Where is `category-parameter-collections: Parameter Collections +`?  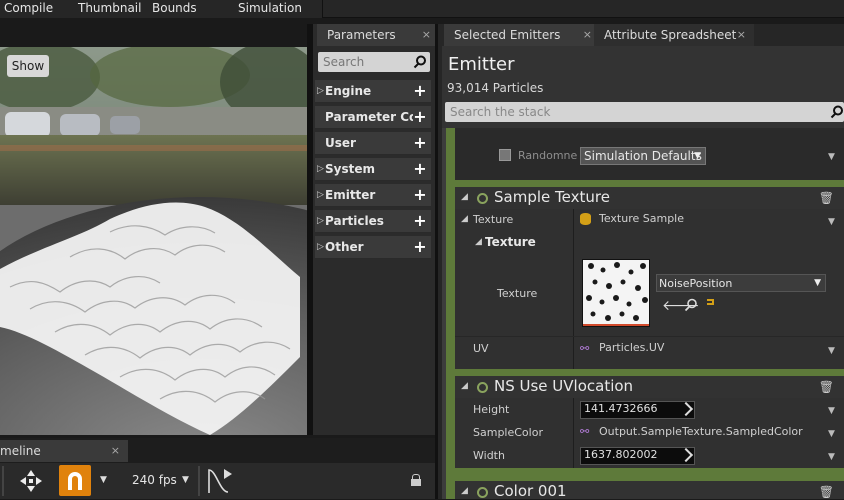
category-parameter-collections: Parameter Collections + is located at coordinates (373, 117).